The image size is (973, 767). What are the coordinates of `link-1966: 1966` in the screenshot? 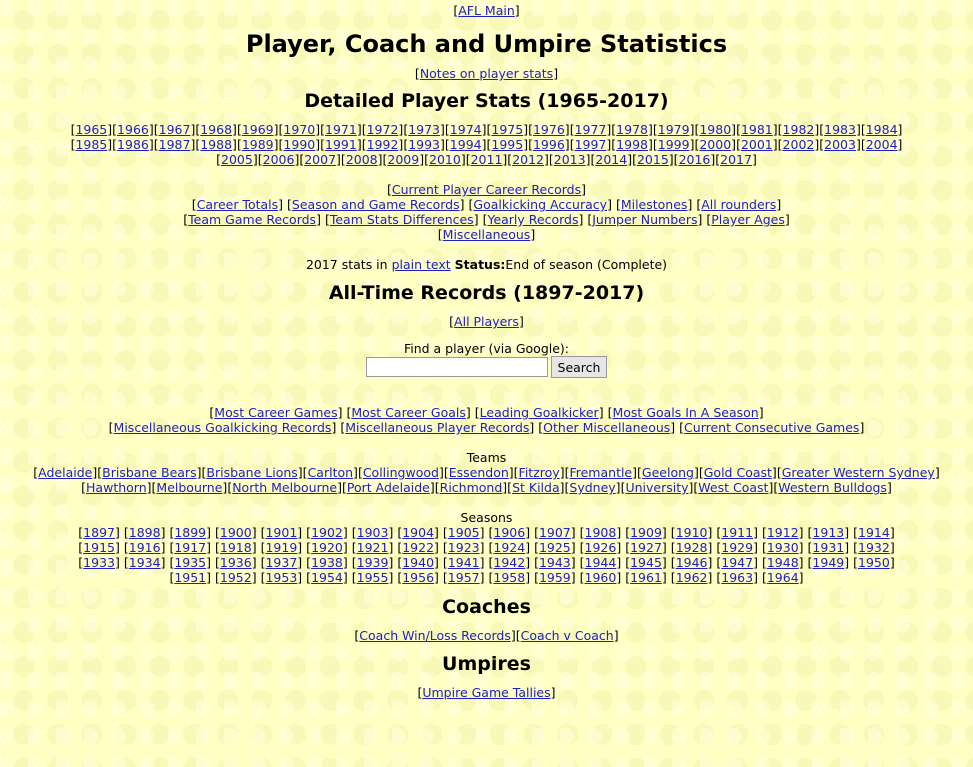 It's located at (133, 129).